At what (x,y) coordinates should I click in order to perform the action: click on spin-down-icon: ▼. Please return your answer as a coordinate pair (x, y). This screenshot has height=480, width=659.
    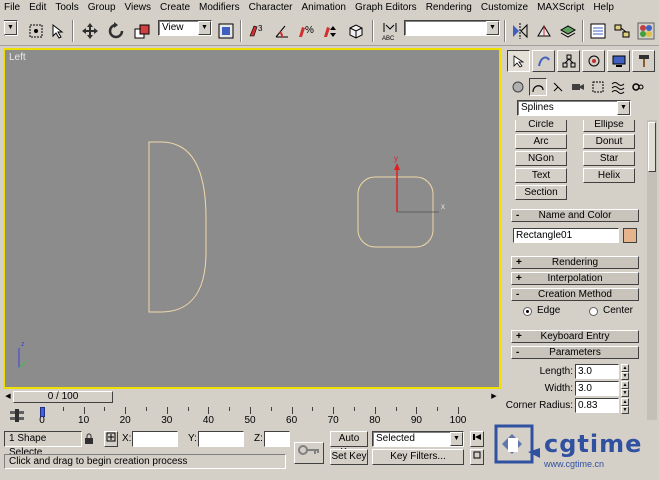
    Looking at the image, I should click on (625, 376).